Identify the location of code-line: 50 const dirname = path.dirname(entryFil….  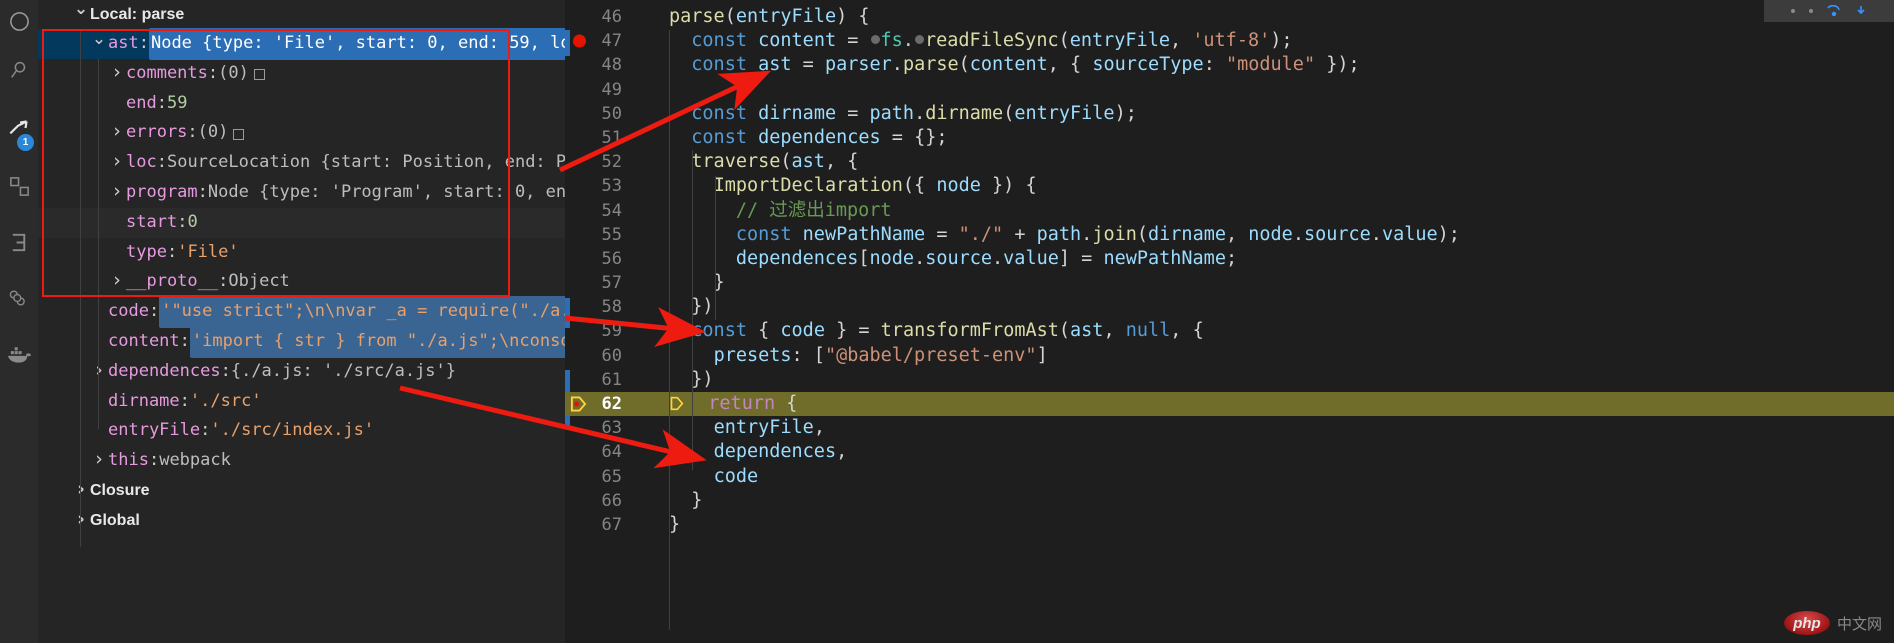
(1229, 114).